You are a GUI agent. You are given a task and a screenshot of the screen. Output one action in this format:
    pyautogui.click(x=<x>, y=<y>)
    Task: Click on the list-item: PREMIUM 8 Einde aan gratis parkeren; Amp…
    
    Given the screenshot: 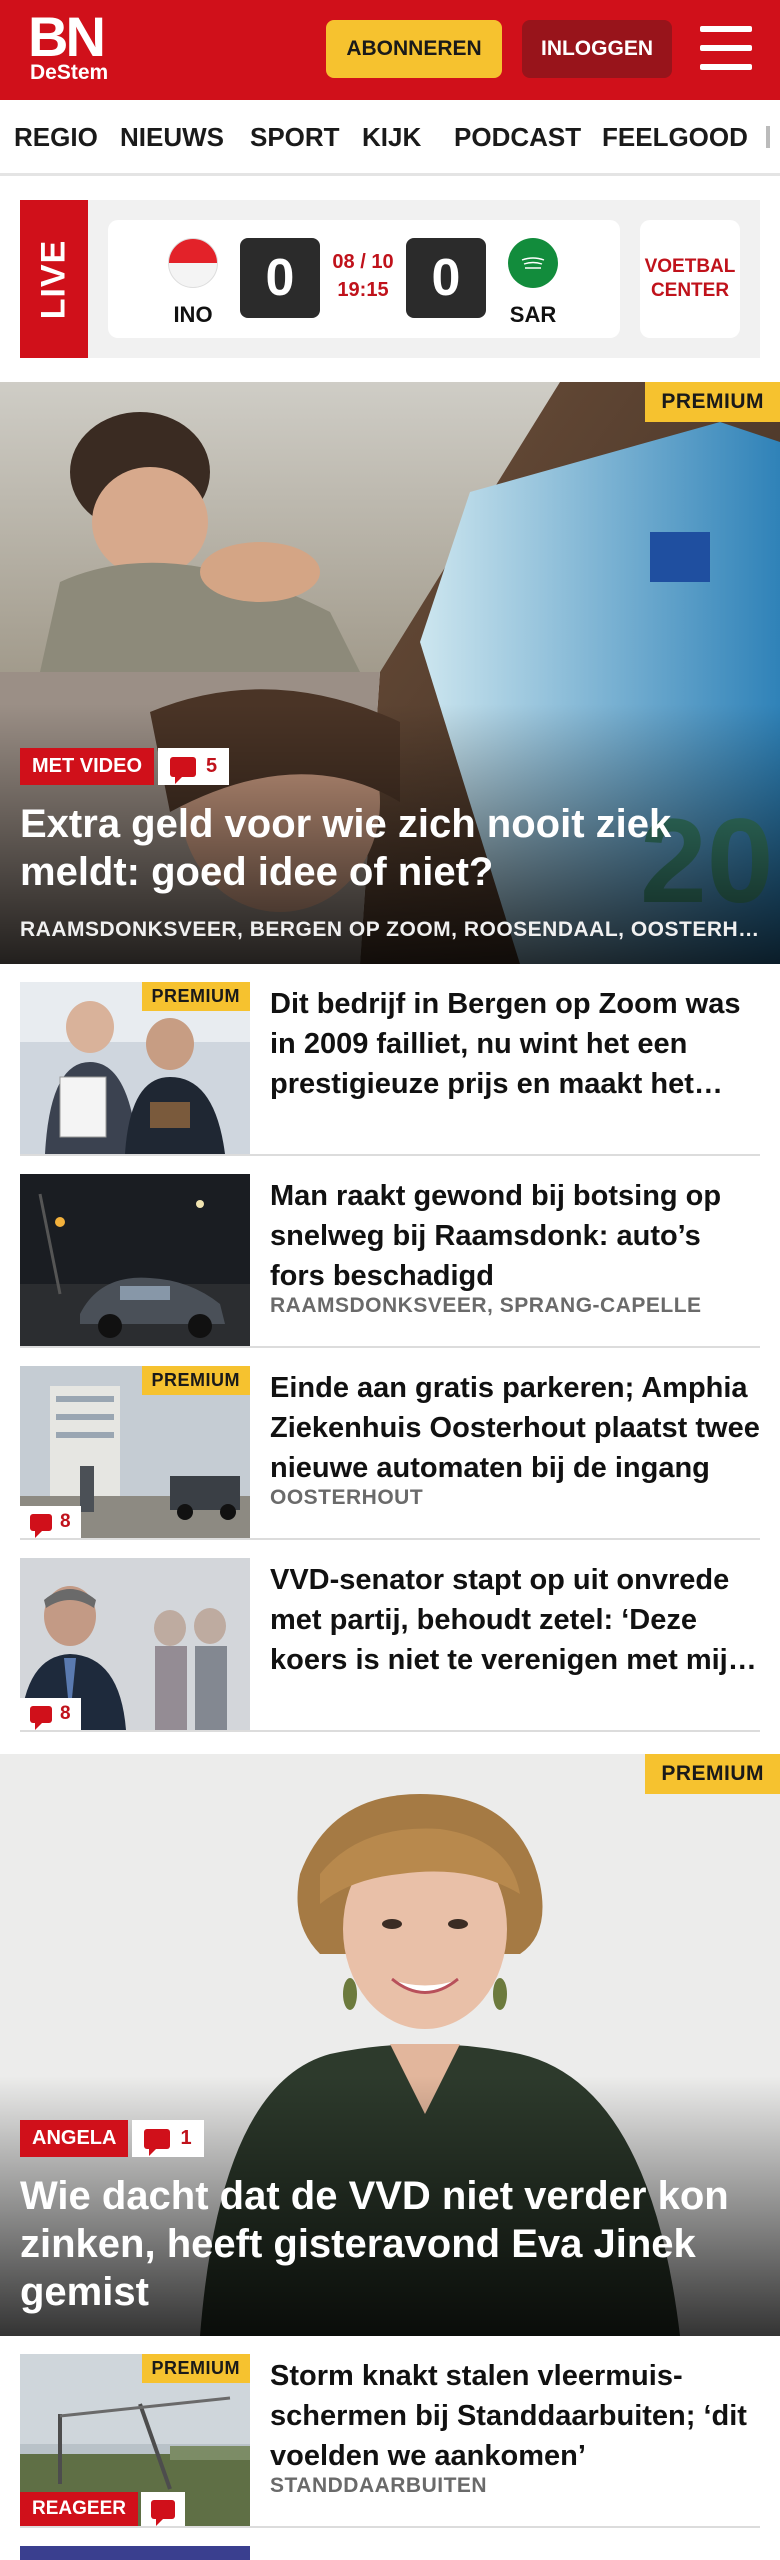 What is the action you would take?
    pyautogui.click(x=390, y=1444)
    